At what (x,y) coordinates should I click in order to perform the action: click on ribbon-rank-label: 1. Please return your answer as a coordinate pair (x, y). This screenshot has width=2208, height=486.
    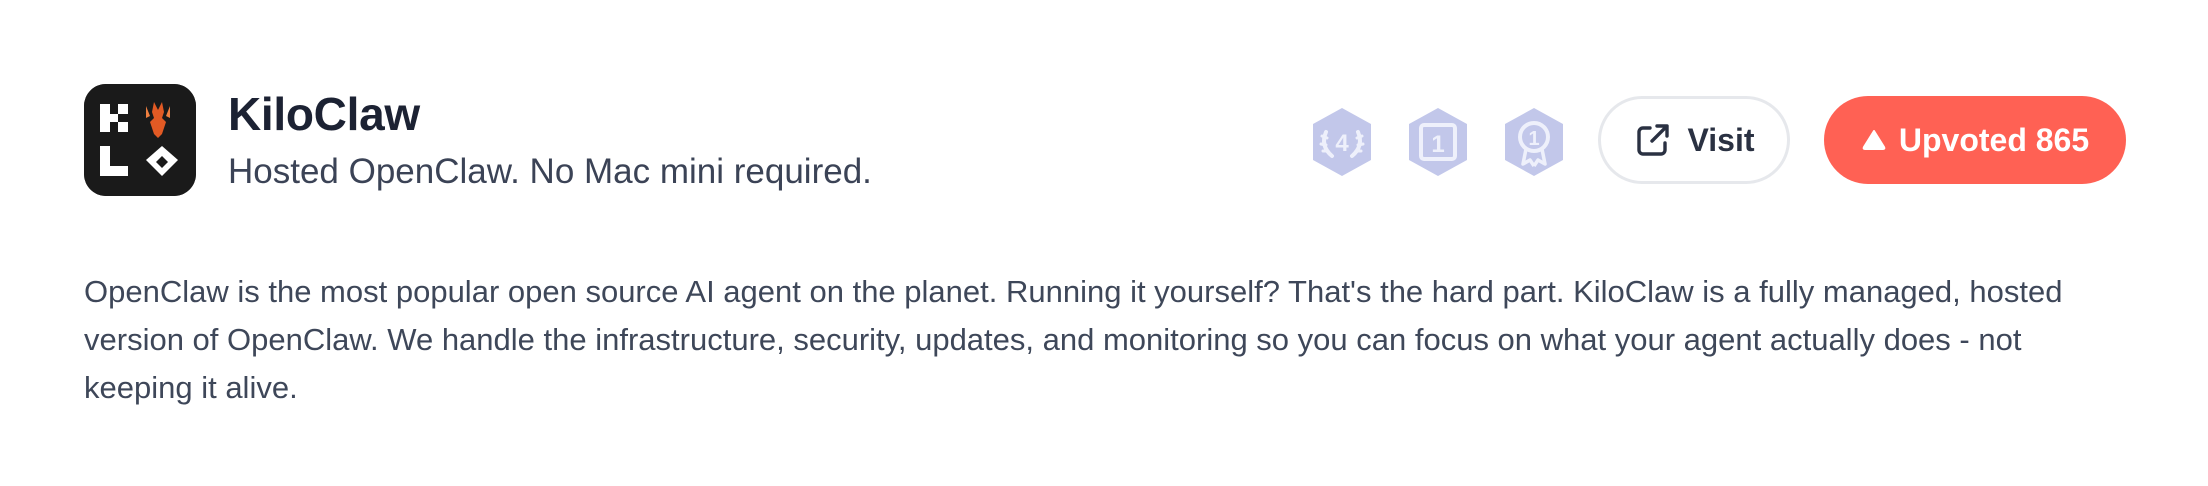
    Looking at the image, I should click on (1533, 139).